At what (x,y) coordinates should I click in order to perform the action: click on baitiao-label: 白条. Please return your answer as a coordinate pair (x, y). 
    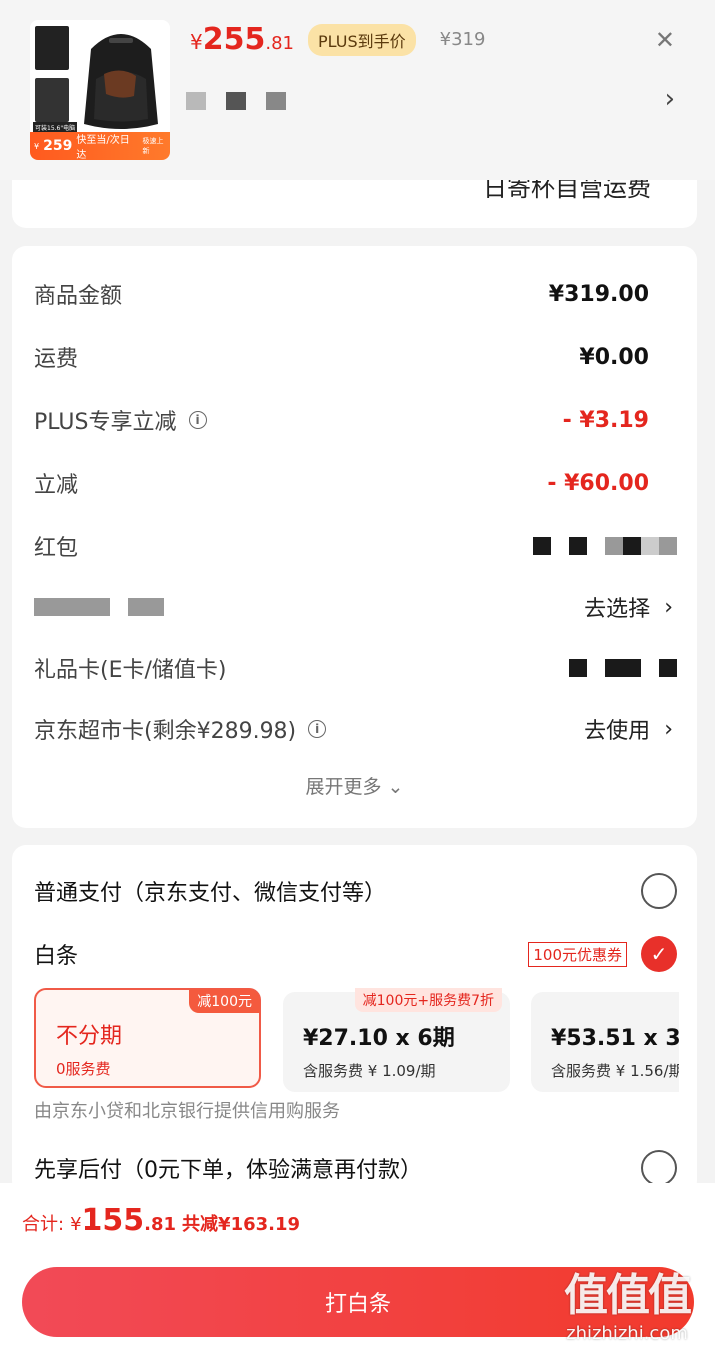
    Looking at the image, I should click on (56, 956).